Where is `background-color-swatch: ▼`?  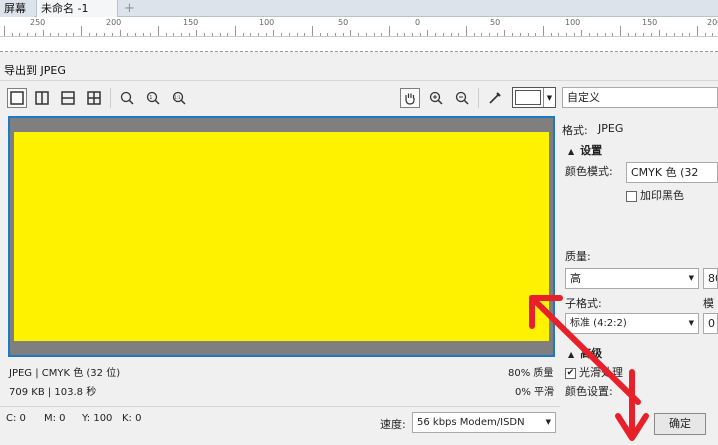 background-color-swatch: ▼ is located at coordinates (534, 97).